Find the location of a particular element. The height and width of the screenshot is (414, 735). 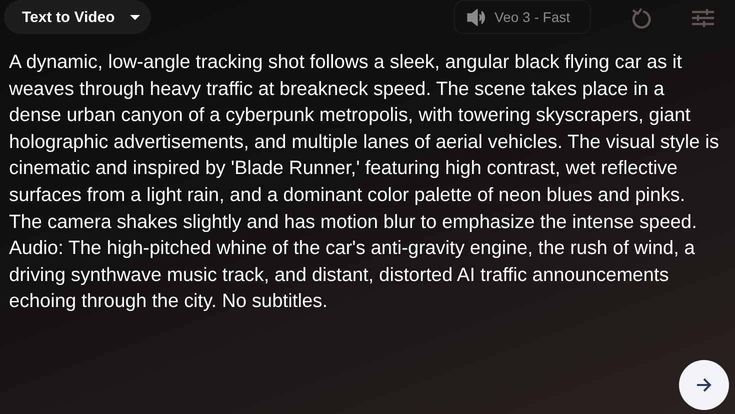

settings-icon is located at coordinates (703, 18).